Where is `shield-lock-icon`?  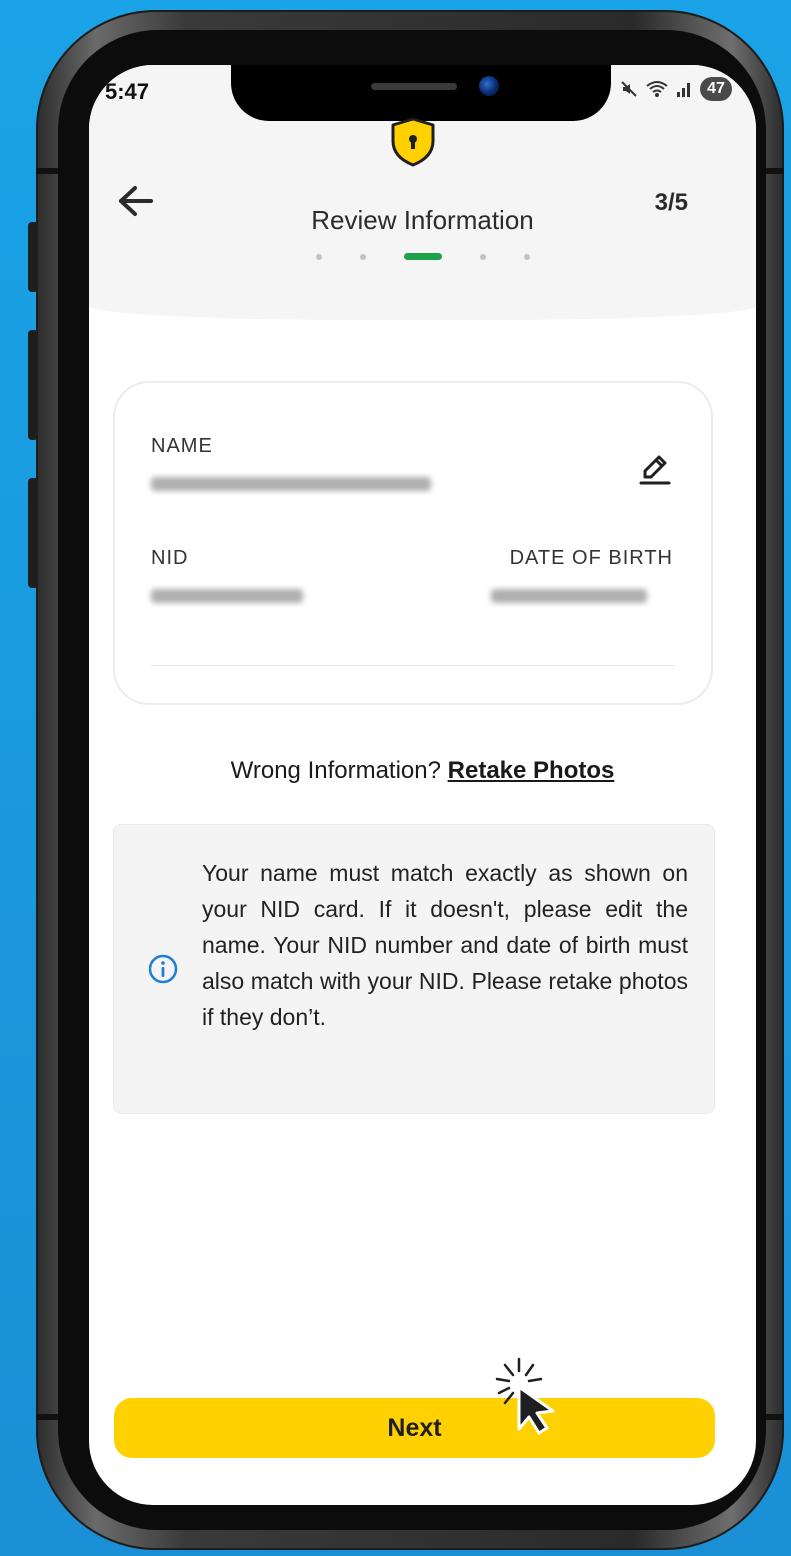
shield-lock-icon is located at coordinates (413, 142).